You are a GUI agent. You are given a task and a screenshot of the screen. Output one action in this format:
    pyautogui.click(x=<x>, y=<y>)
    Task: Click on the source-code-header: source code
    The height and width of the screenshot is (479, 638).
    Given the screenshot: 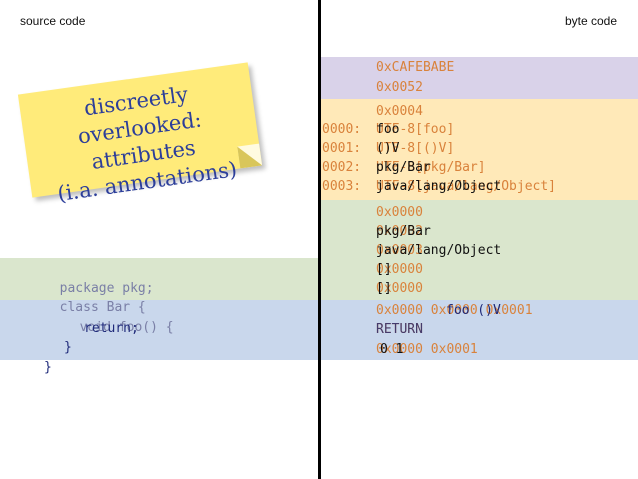 What is the action you would take?
    pyautogui.click(x=53, y=21)
    